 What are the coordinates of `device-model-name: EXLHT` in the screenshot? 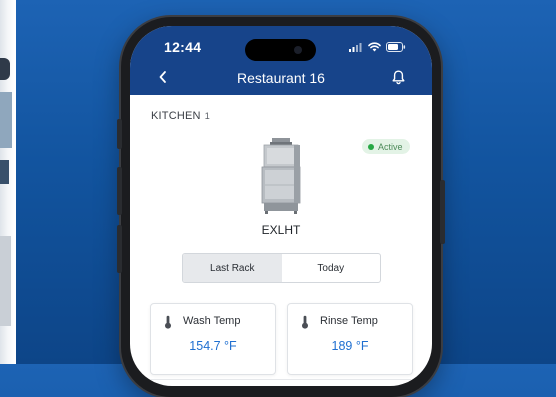 It's located at (281, 230).